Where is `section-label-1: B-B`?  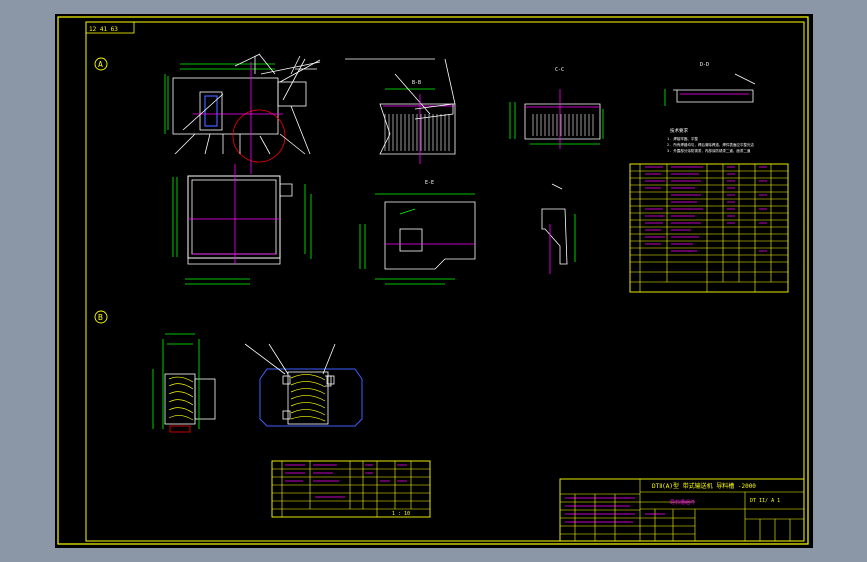 section-label-1: B-B is located at coordinates (416, 83).